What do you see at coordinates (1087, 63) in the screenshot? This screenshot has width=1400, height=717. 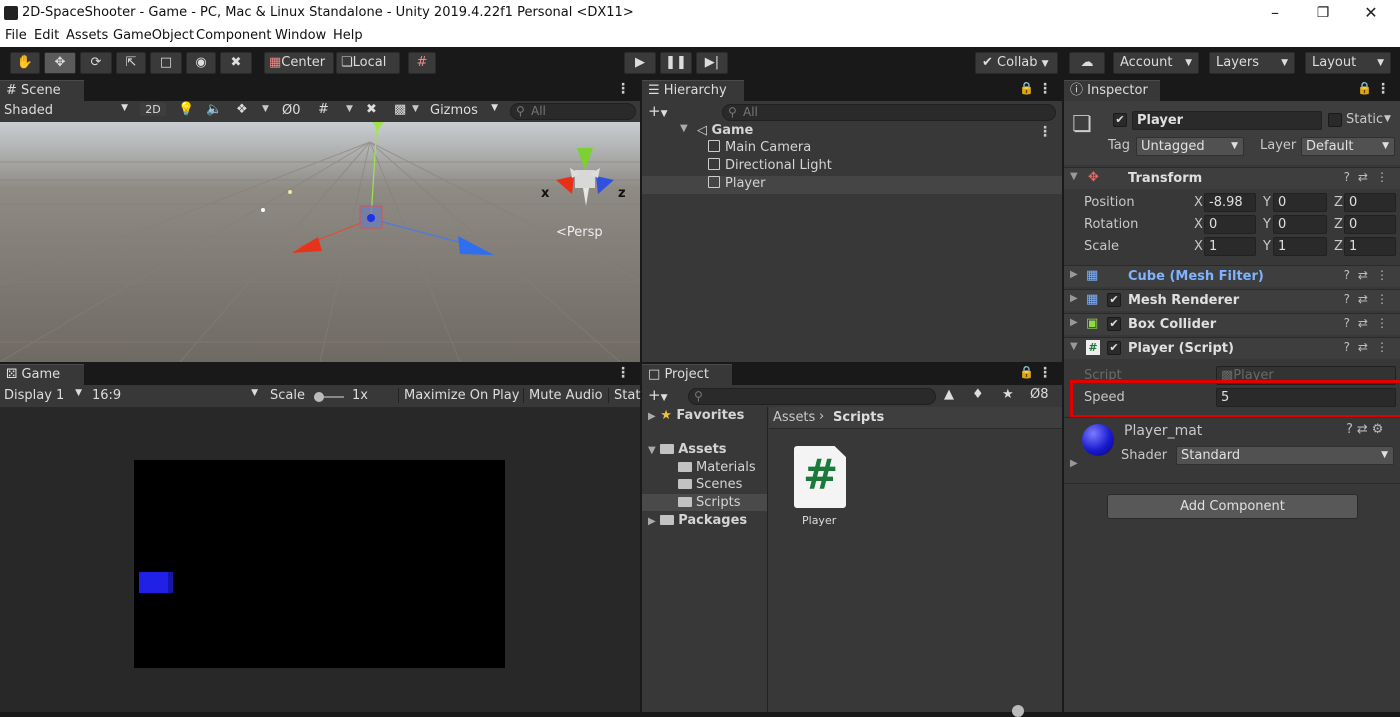 I see `cloud-icon: ☁` at bounding box center [1087, 63].